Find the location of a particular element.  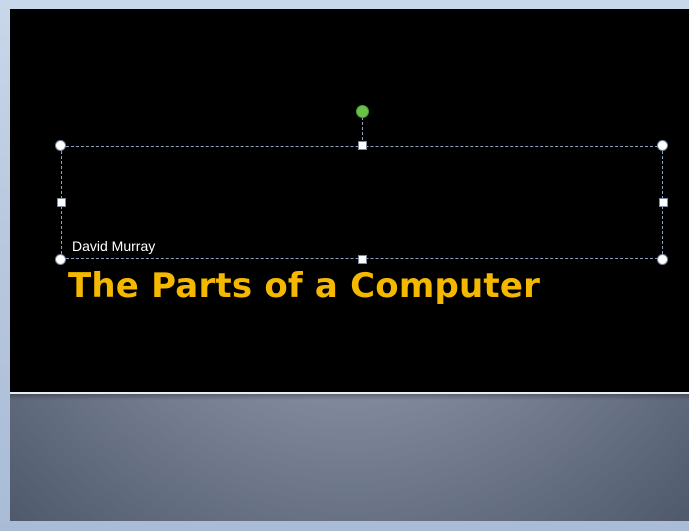

resize-handle-bottom-left is located at coordinates (60, 259).